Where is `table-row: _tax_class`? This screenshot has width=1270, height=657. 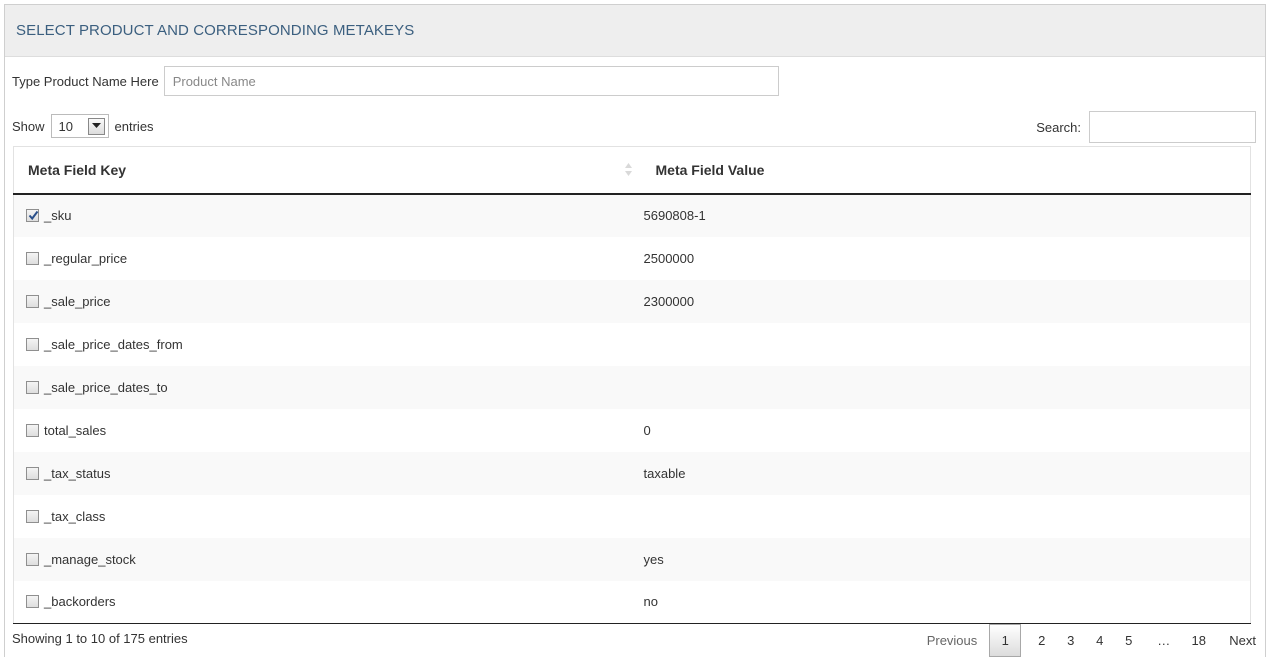 table-row: _tax_class is located at coordinates (632, 516).